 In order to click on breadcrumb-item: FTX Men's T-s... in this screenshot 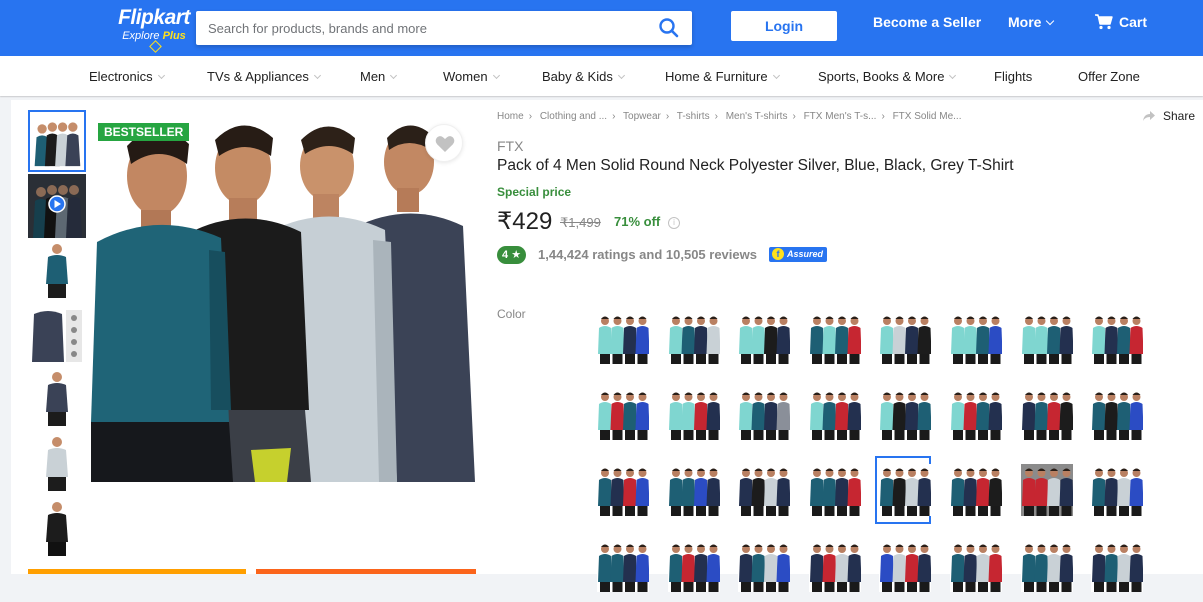, I will do `click(840, 116)`.